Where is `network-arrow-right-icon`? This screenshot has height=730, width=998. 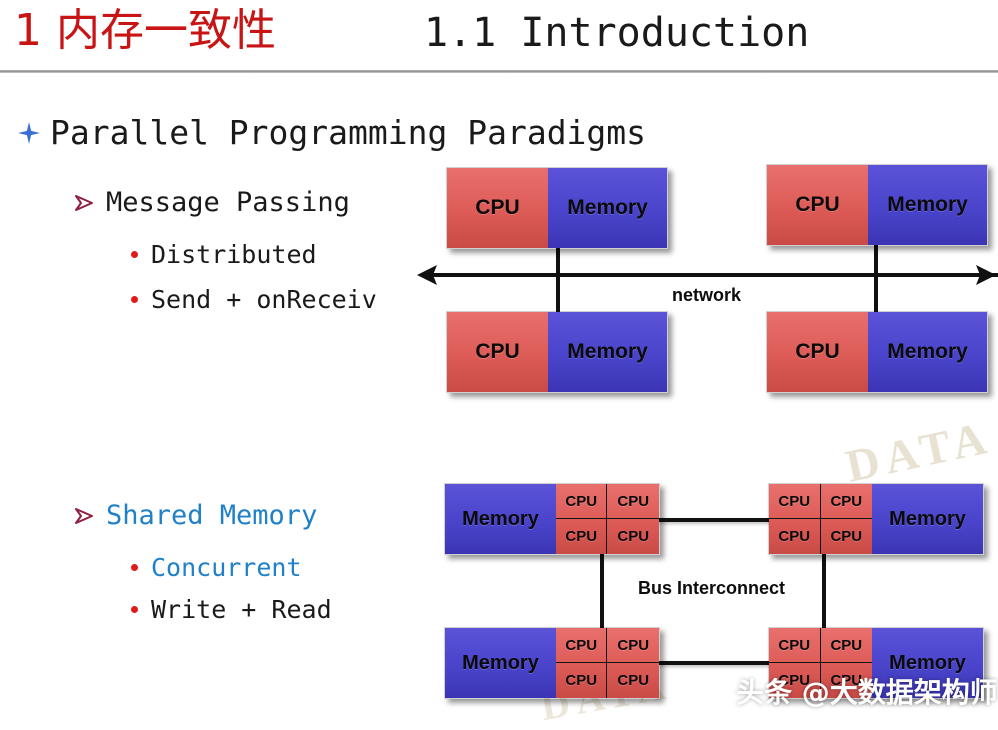 network-arrow-right-icon is located at coordinates (986, 275).